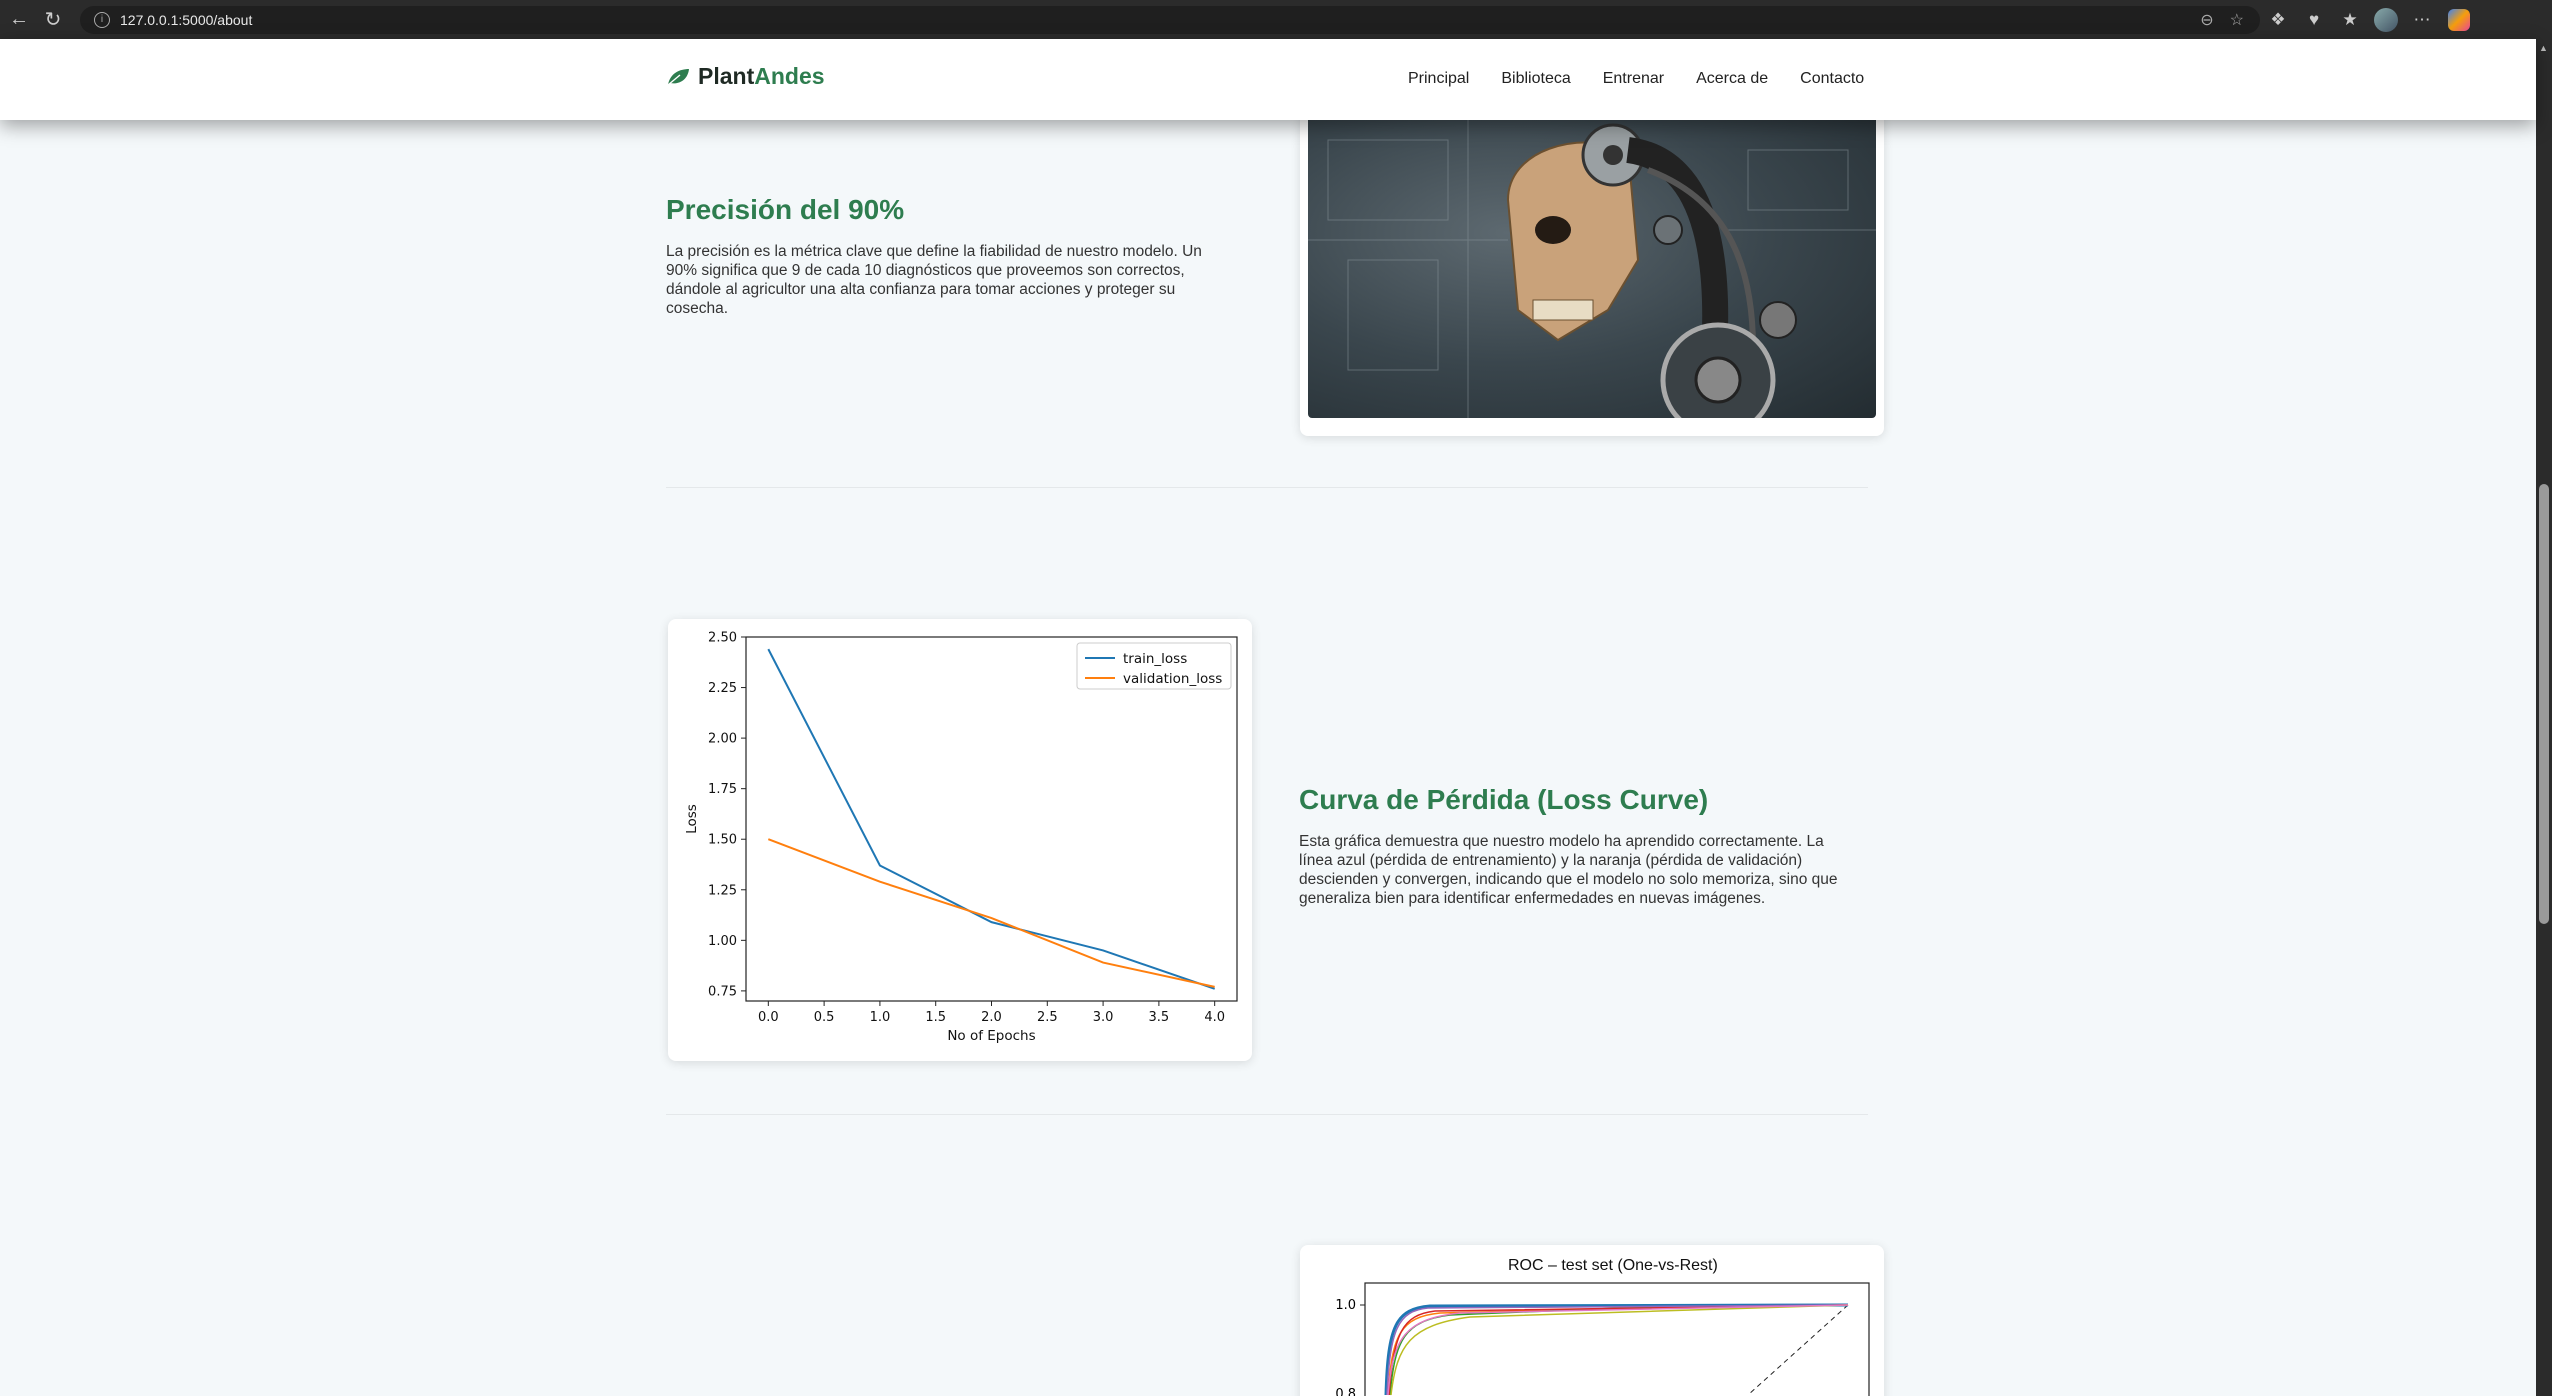  Describe the element at coordinates (1159, 1017) in the screenshot. I see `x-tick-label: 3.5` at that location.